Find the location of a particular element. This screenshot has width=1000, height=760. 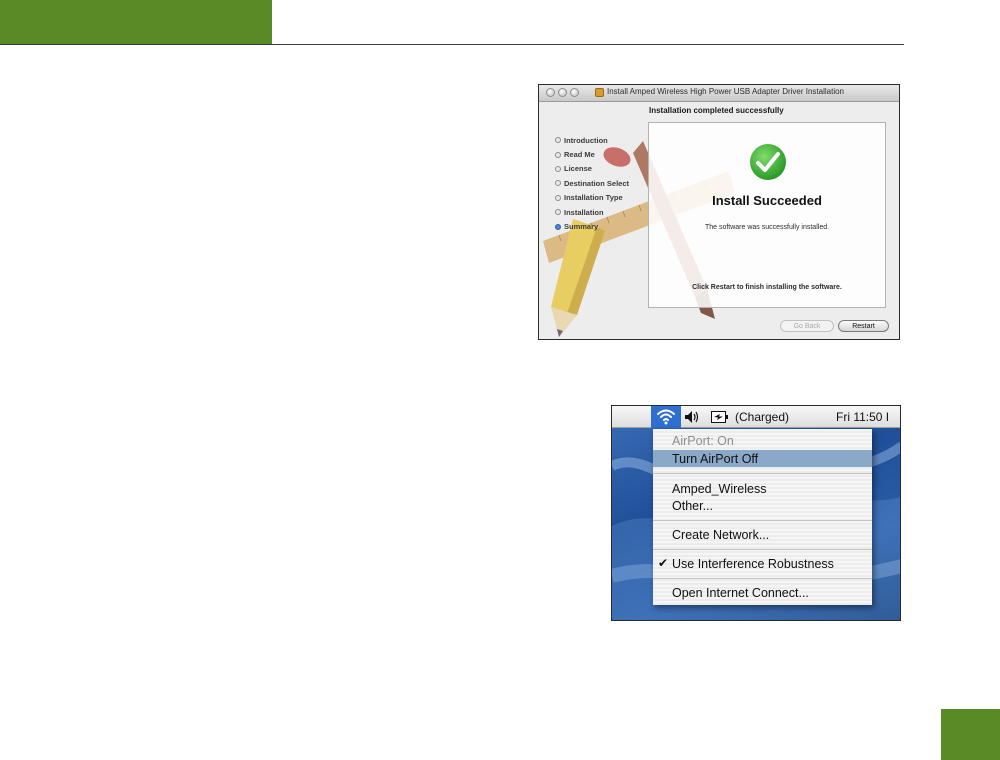

step-item-destination-select: Destination Select is located at coordinates (592, 183).